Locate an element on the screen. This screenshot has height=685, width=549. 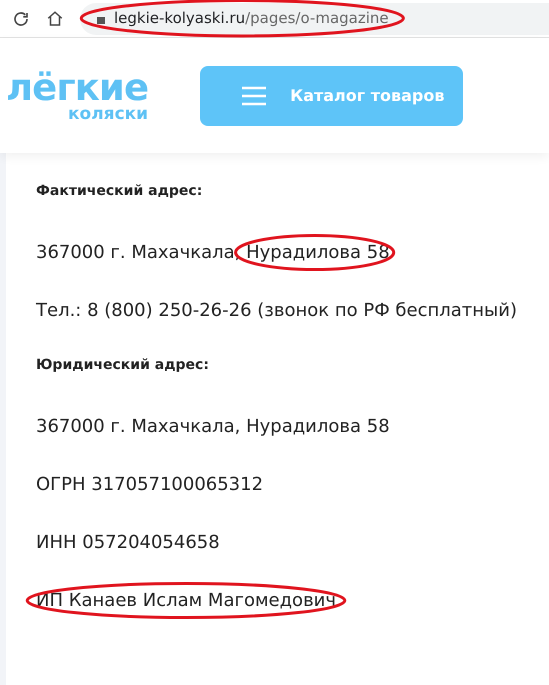
section-heading: Фактический адрес: is located at coordinates (120, 191).